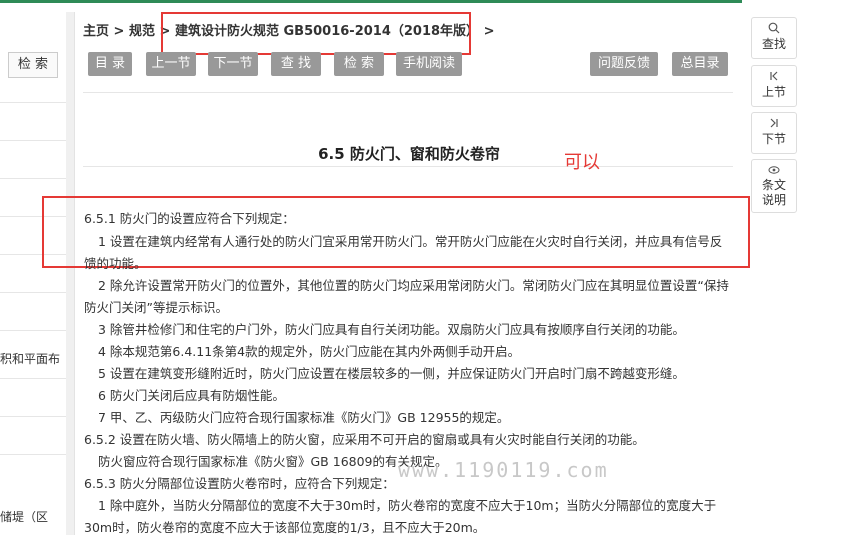  What do you see at coordinates (774, 29) in the screenshot?
I see `search-icon` at bounding box center [774, 29].